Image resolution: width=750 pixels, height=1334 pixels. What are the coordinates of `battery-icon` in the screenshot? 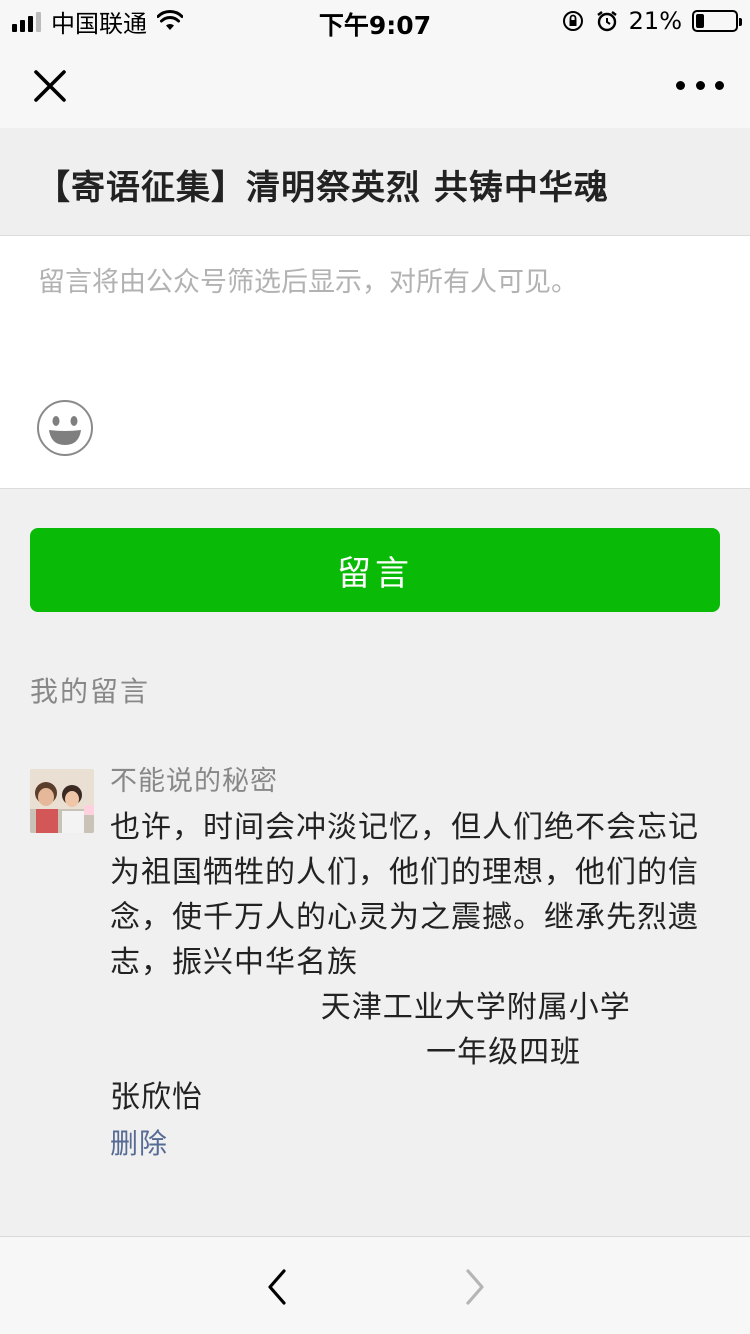 It's located at (717, 21).